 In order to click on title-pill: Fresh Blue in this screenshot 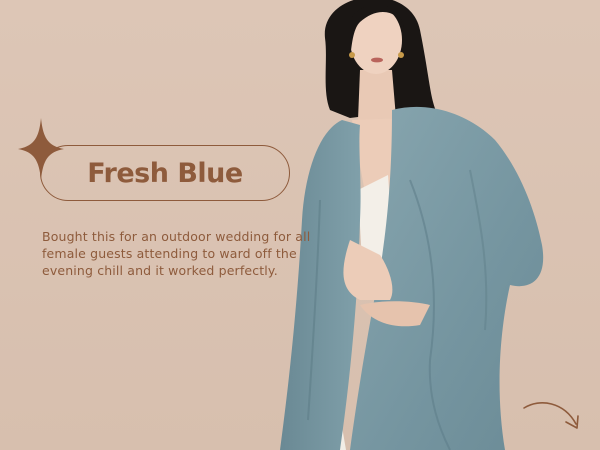, I will do `click(165, 173)`.